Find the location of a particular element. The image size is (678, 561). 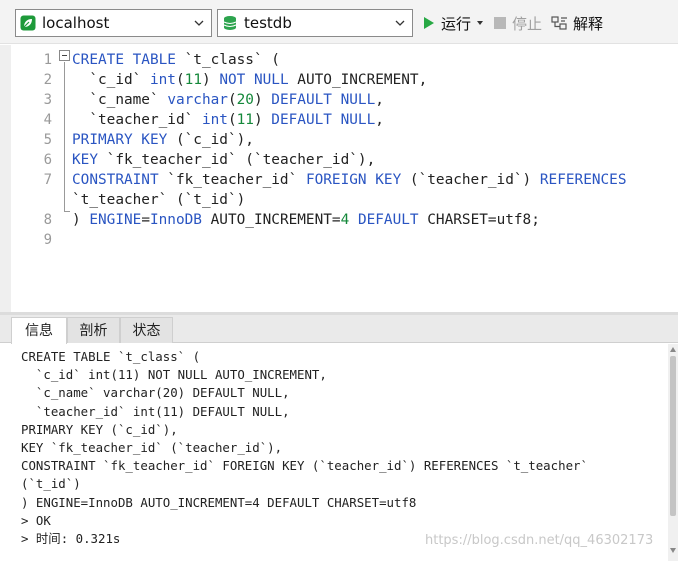

explain-button: 解释 is located at coordinates (577, 23).